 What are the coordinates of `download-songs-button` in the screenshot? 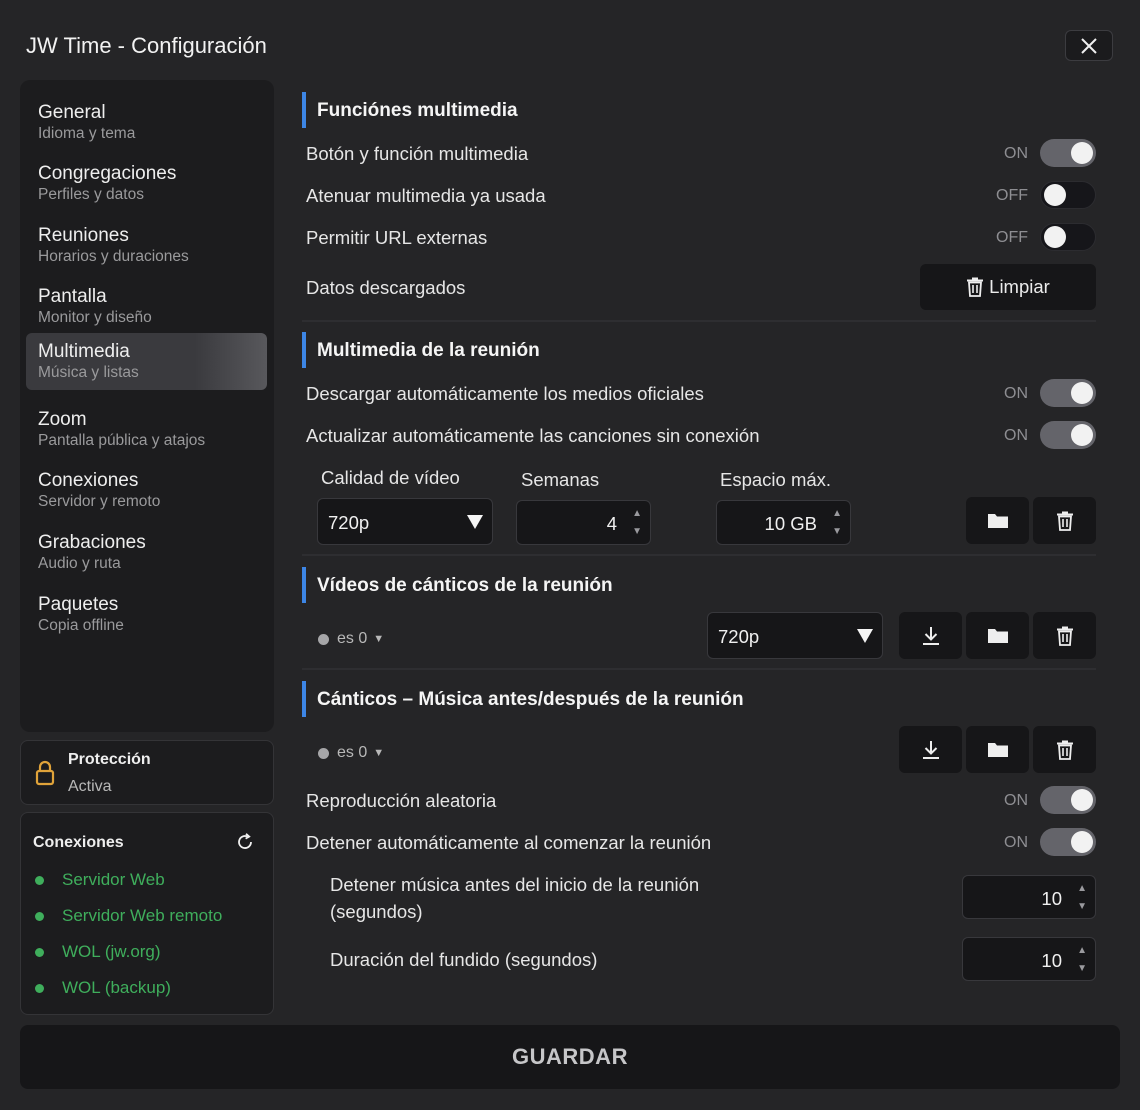 It's located at (930, 749).